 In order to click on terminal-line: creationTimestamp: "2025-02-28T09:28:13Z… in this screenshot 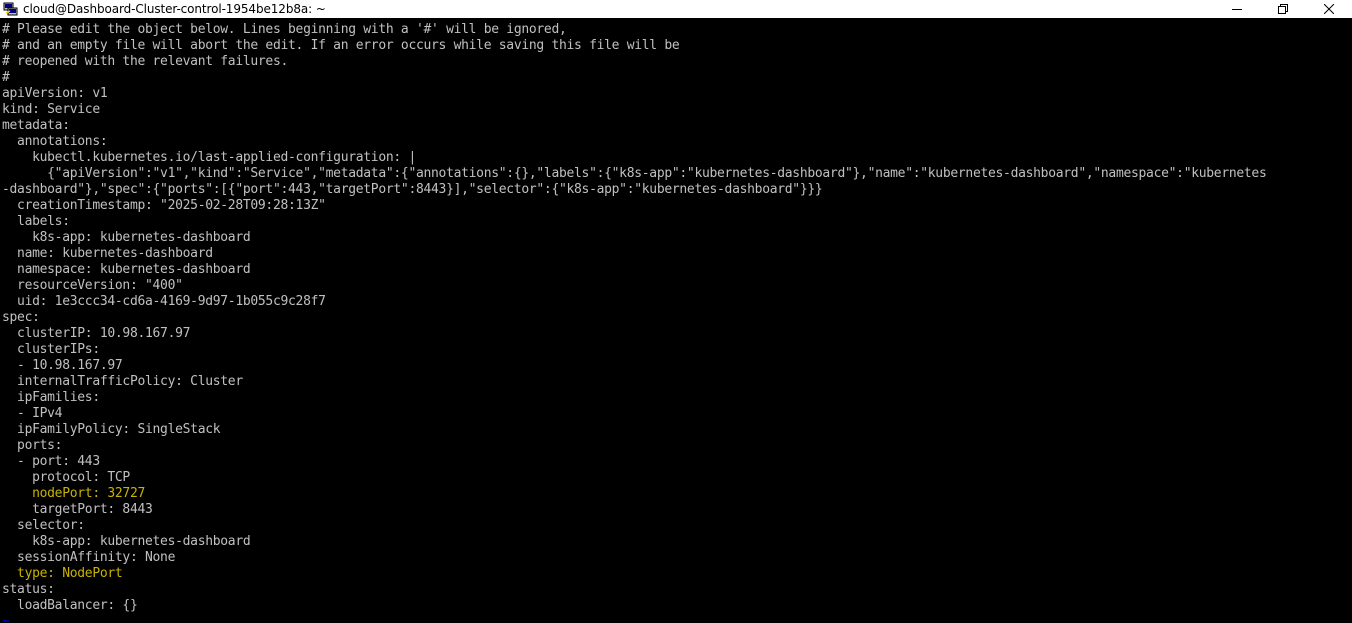, I will do `click(164, 205)`.